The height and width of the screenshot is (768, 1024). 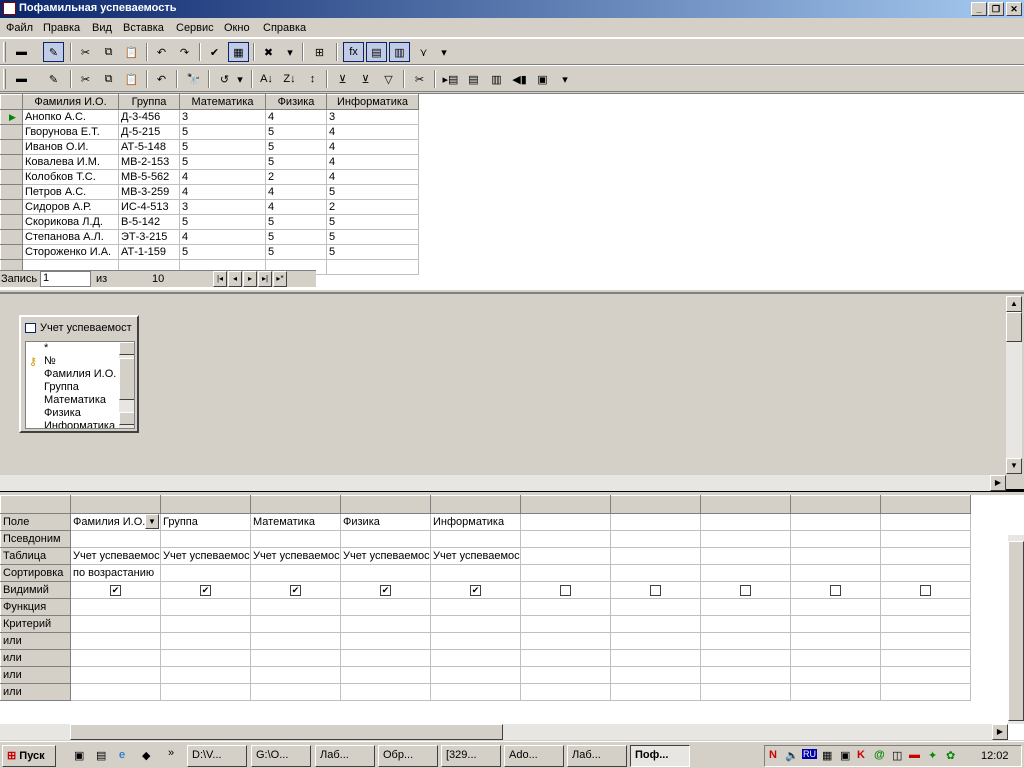 I want to click on field-cell: Группа, so click(x=205, y=522).